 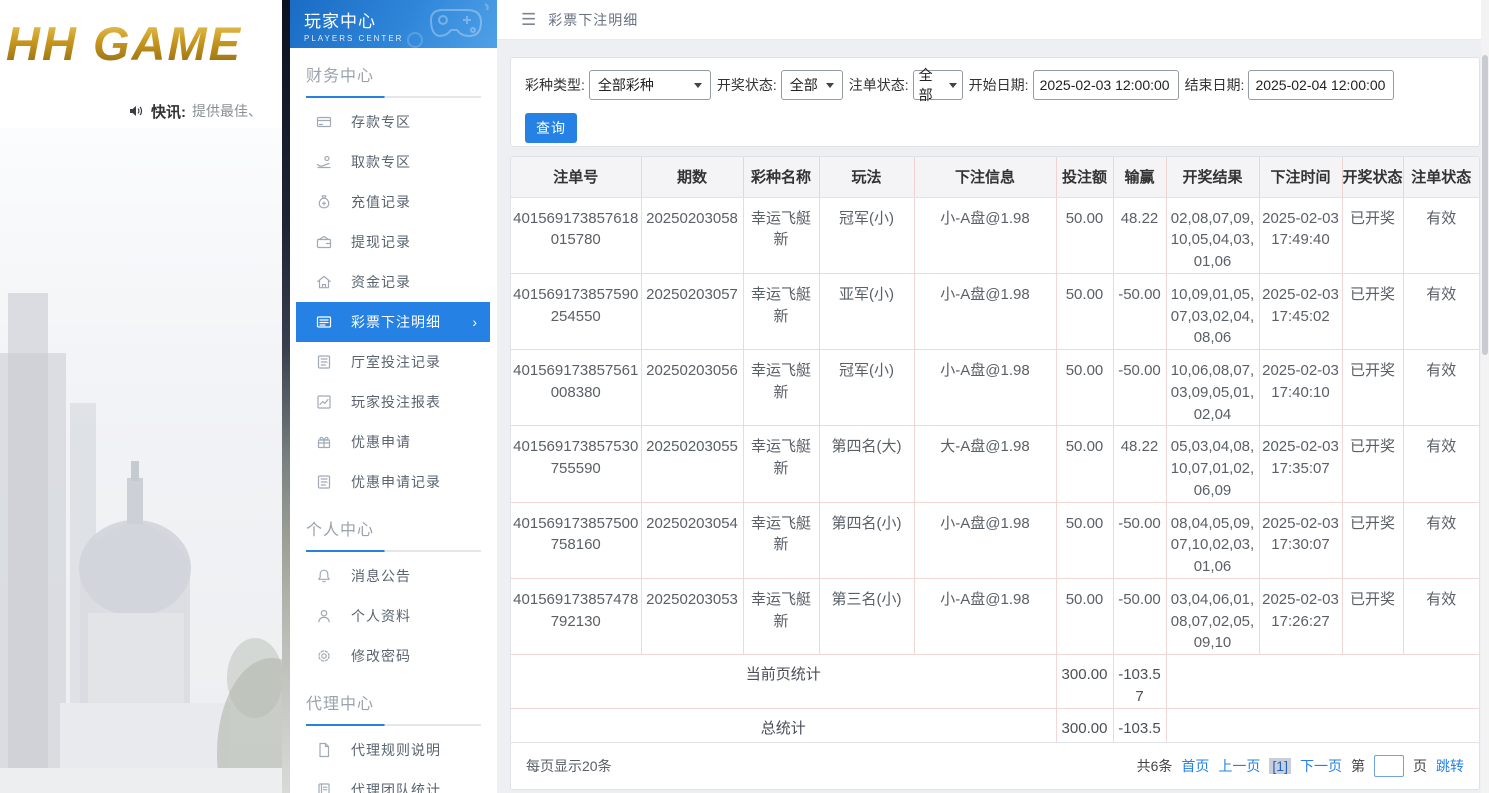 What do you see at coordinates (393, 576) in the screenshot?
I see `sidebar-item-messages: 消息公告` at bounding box center [393, 576].